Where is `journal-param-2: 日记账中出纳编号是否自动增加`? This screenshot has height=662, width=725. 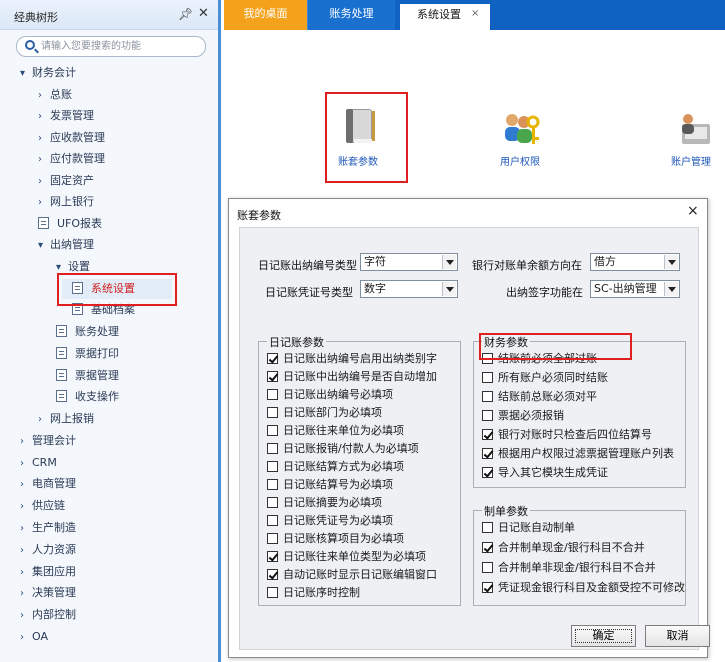 journal-param-2: 日记账中出纳编号是否自动增加 is located at coordinates (352, 378).